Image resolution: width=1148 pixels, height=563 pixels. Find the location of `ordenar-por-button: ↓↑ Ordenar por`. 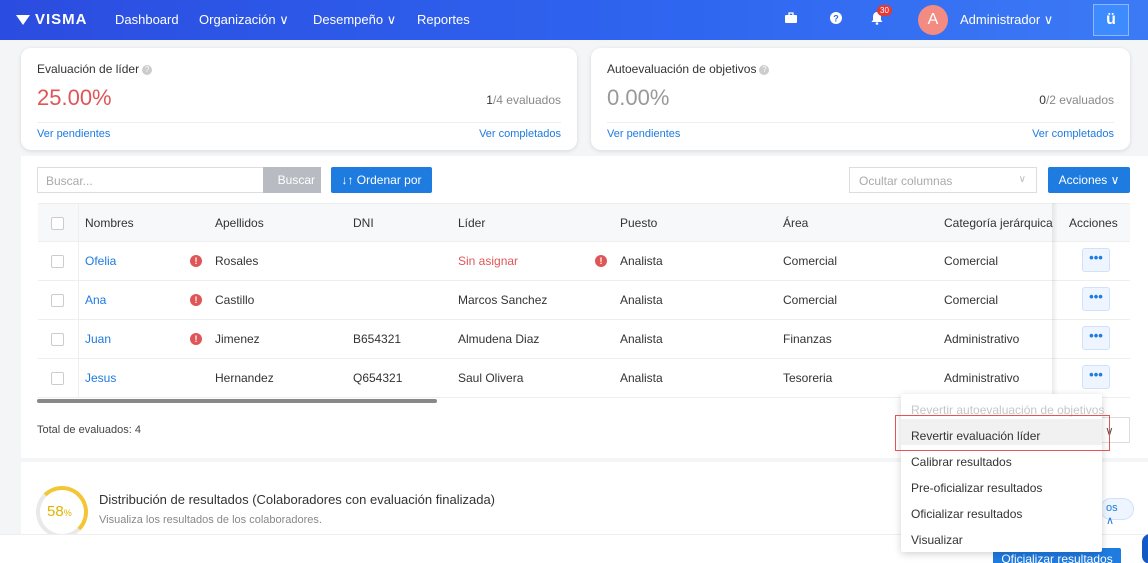

ordenar-por-button: ↓↑ Ordenar por is located at coordinates (381, 180).